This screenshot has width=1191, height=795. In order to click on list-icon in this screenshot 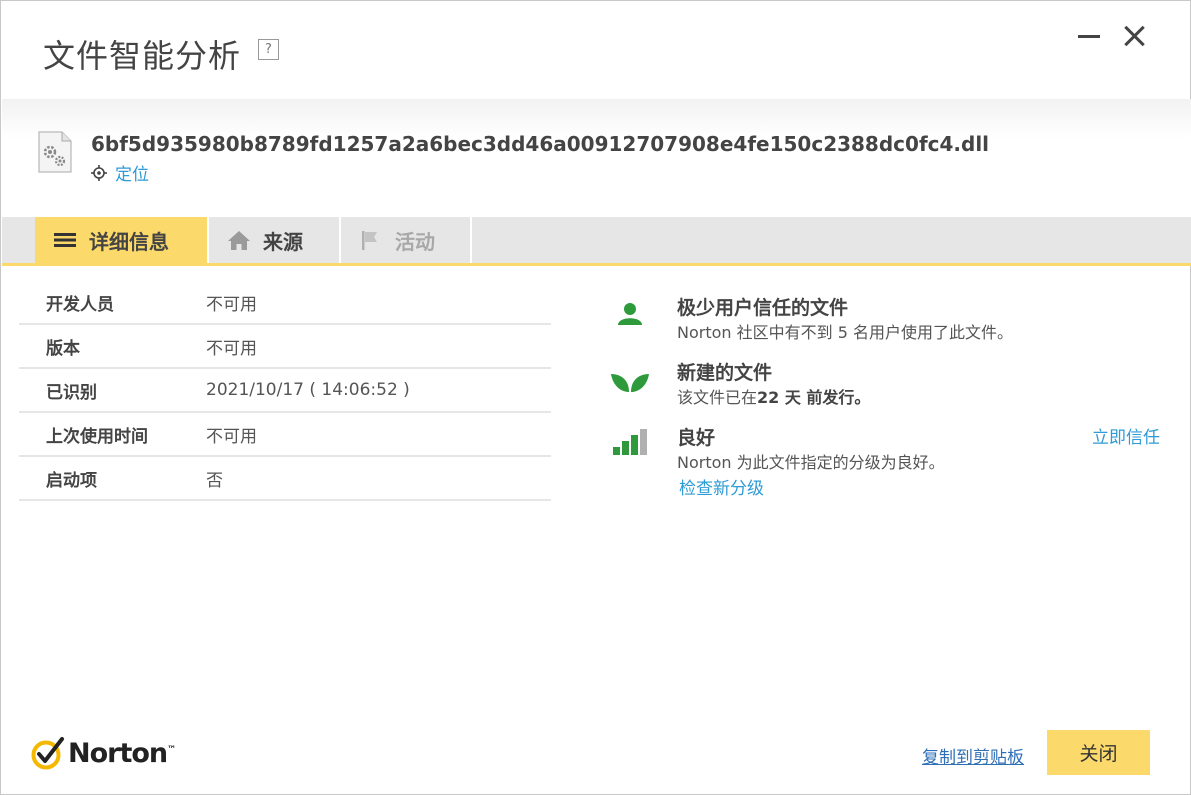, I will do `click(65, 240)`.